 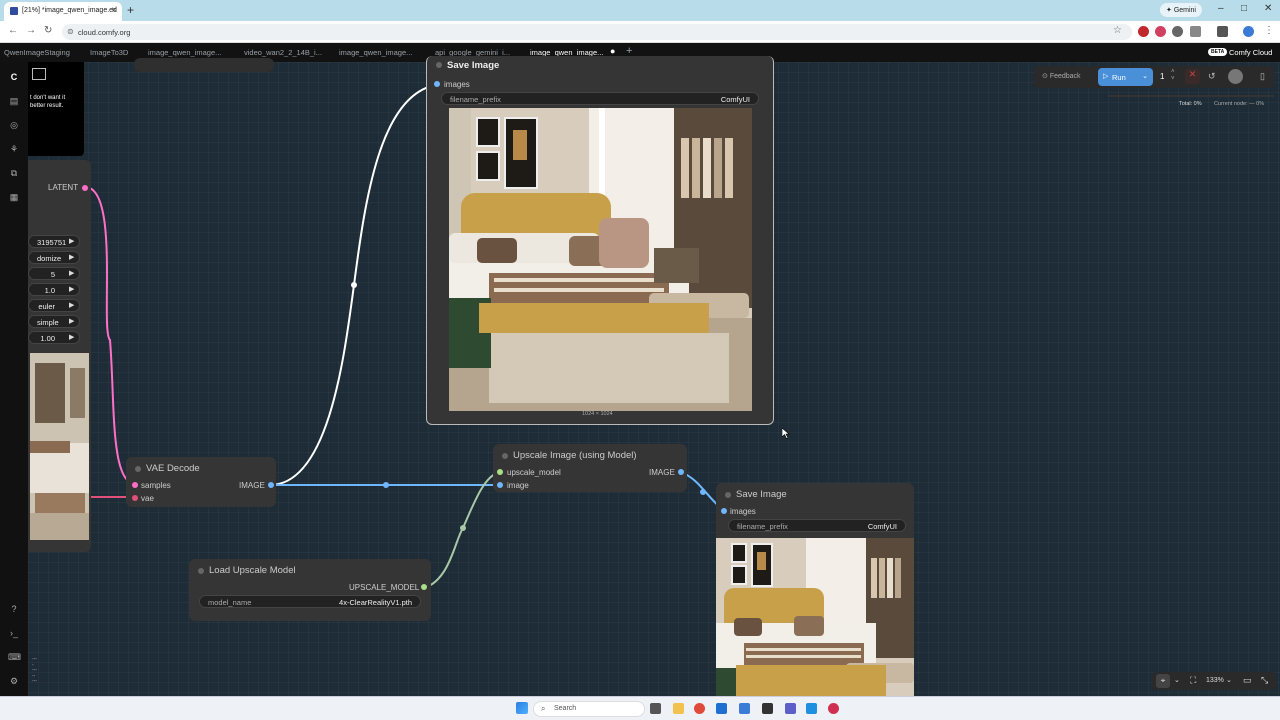 I want to click on panel-toggle-icon: ▯, so click(x=1262, y=76).